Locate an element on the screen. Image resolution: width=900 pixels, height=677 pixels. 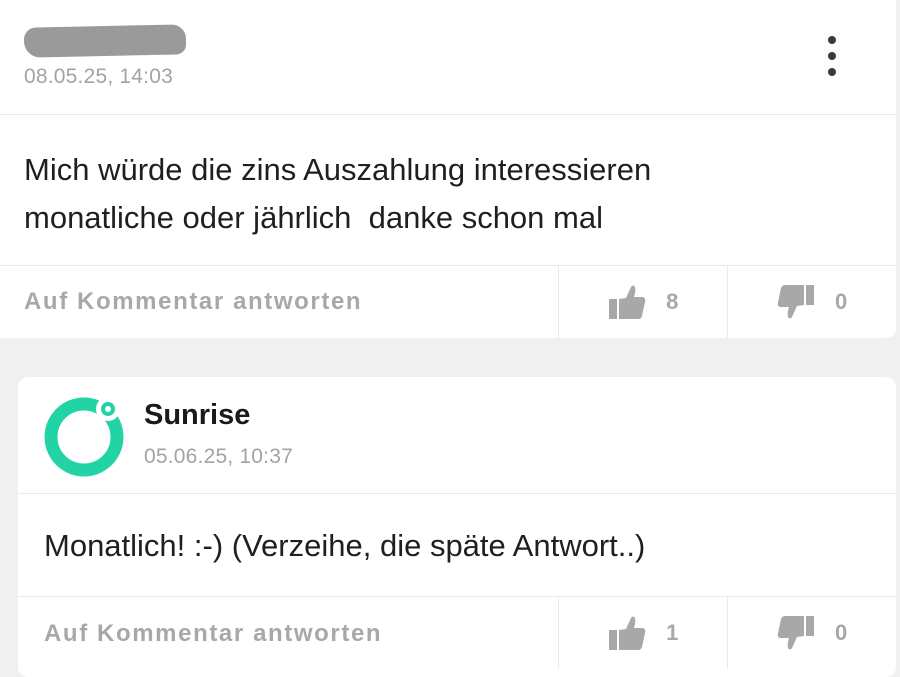
like-count: 1 is located at coordinates (672, 632).